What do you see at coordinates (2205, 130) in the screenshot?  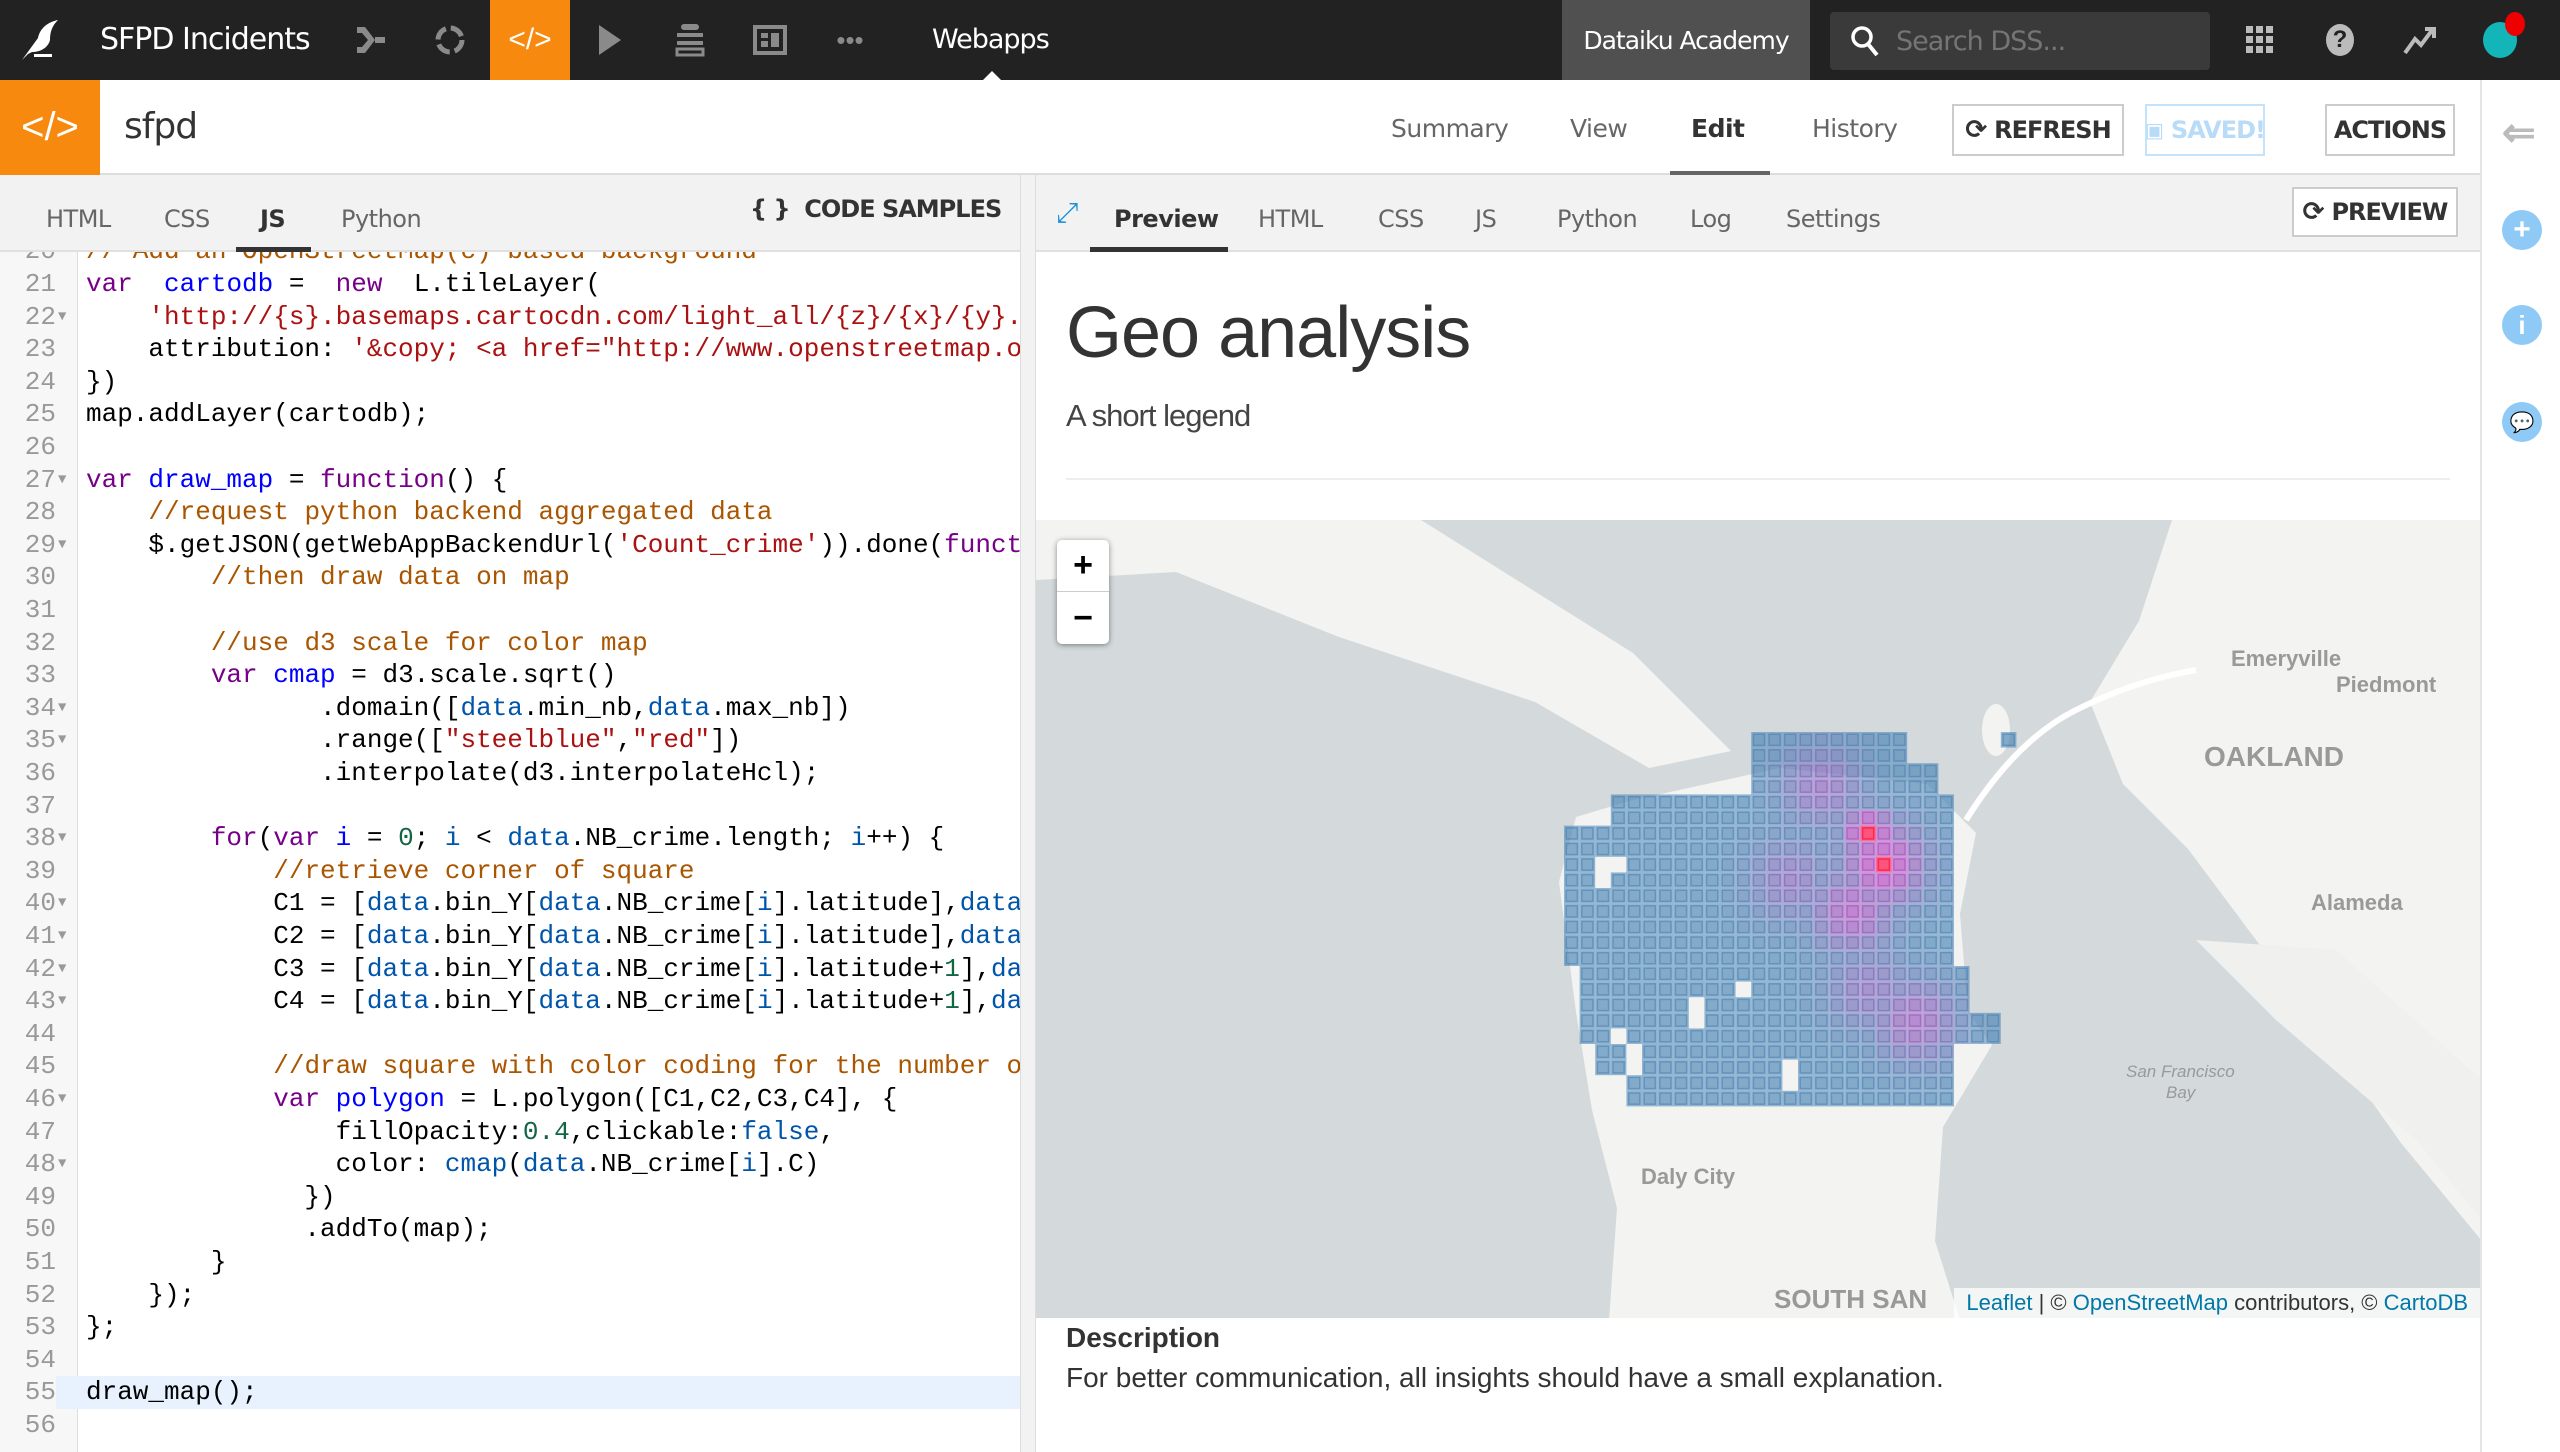 I see `saved-button: ▣ SAVED!` at bounding box center [2205, 130].